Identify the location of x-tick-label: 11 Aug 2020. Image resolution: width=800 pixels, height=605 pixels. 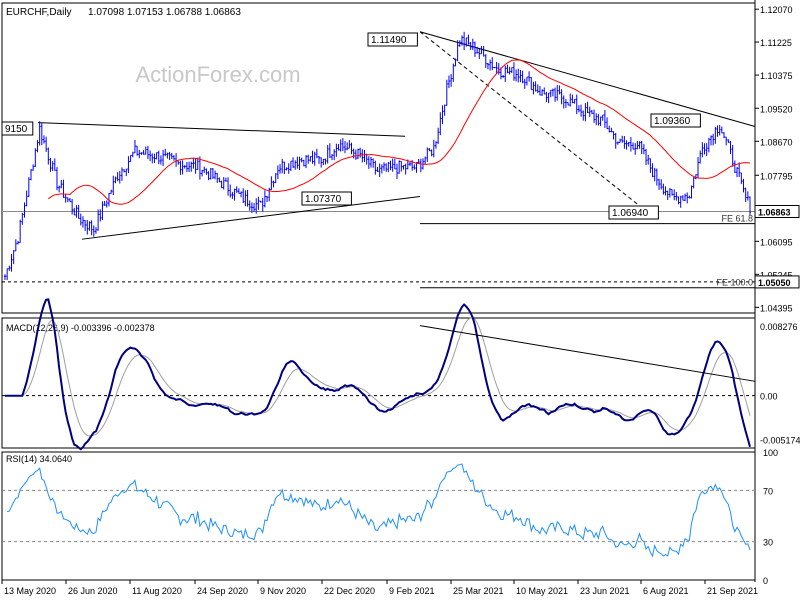
(157, 591).